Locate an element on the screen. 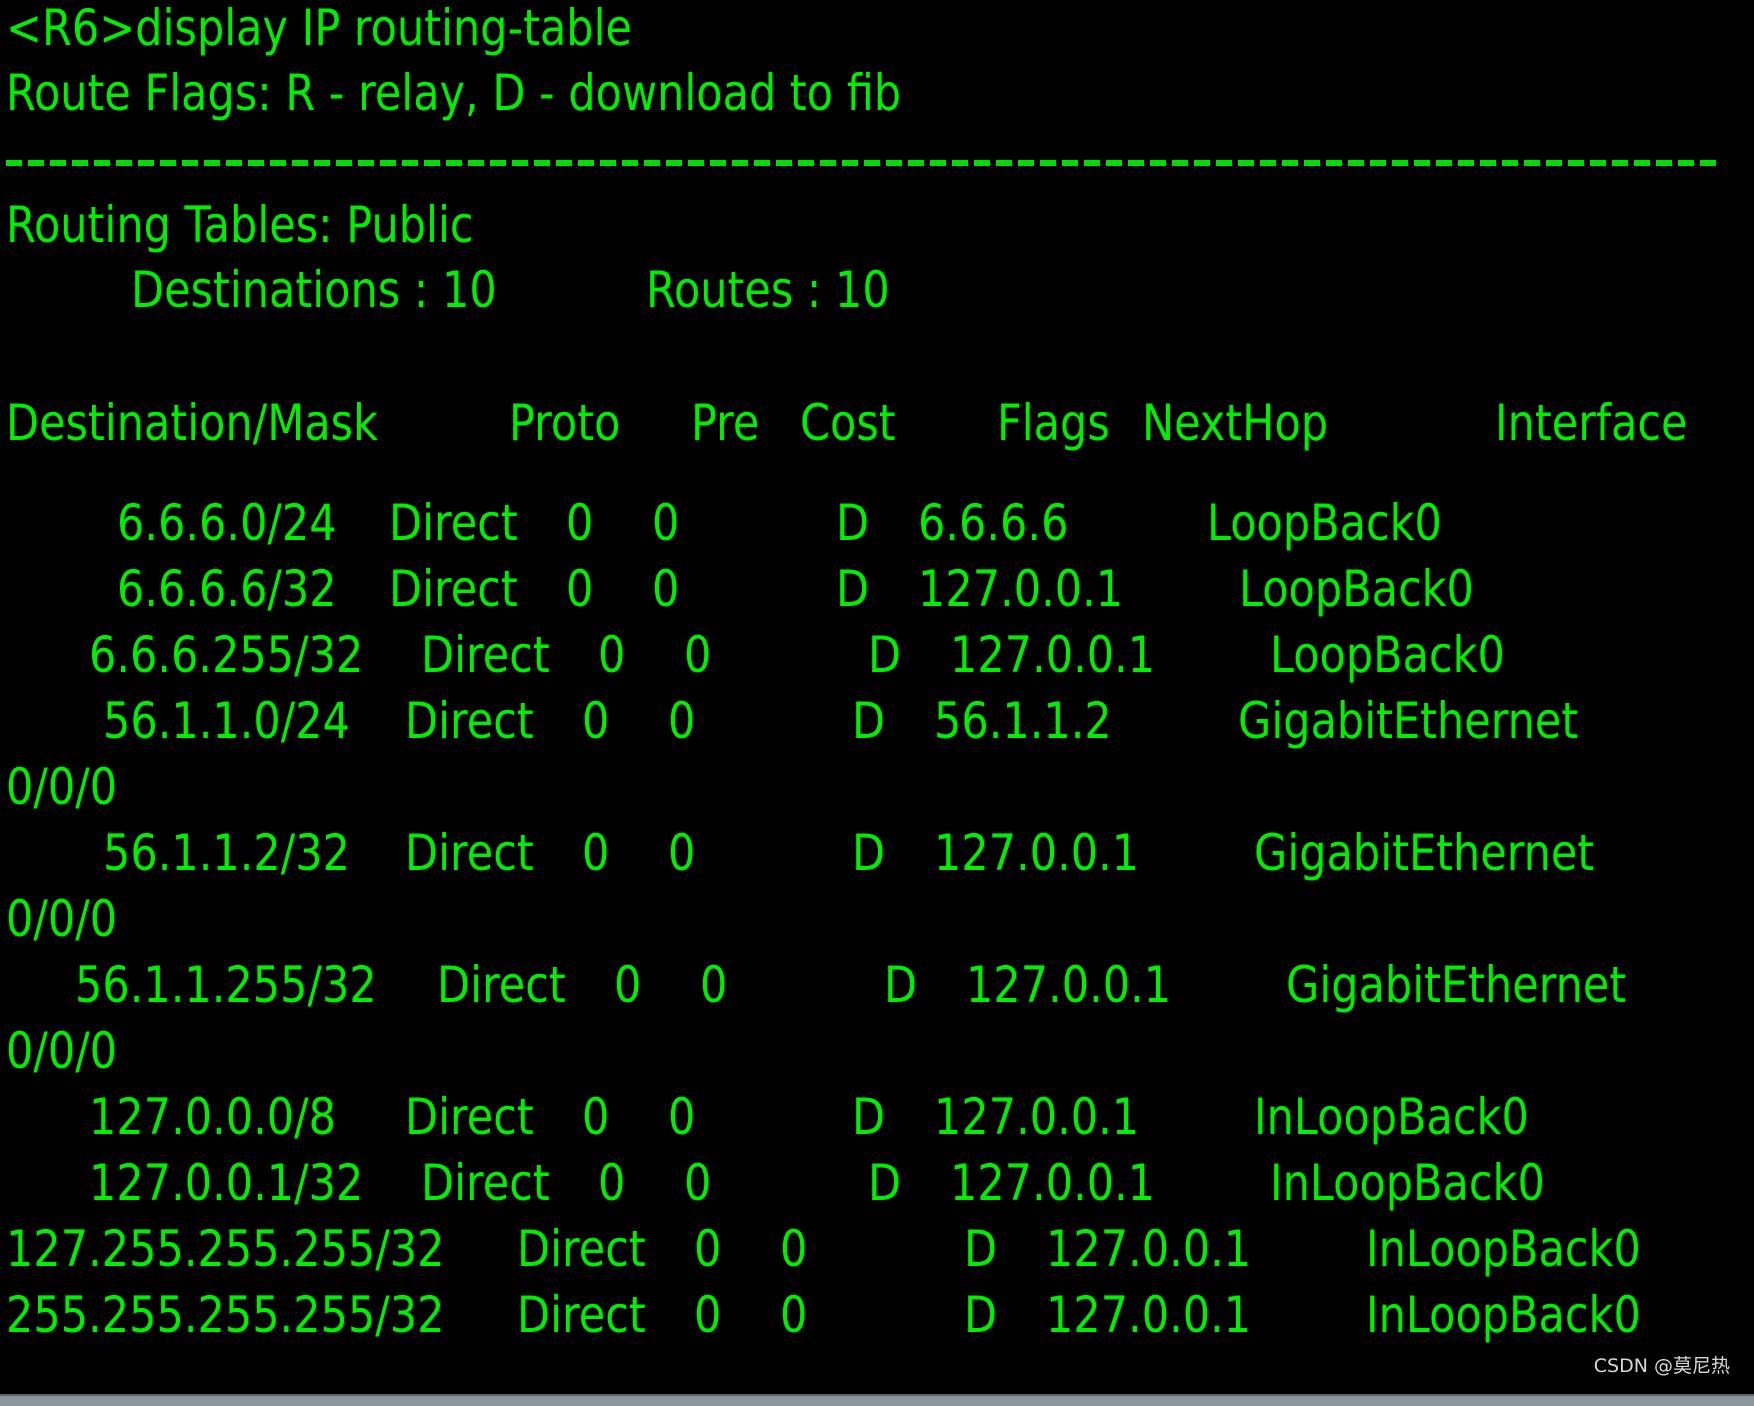 This screenshot has height=1406, width=1754. route-destination: 127.0.0.1/32 is located at coordinates (226, 1183).